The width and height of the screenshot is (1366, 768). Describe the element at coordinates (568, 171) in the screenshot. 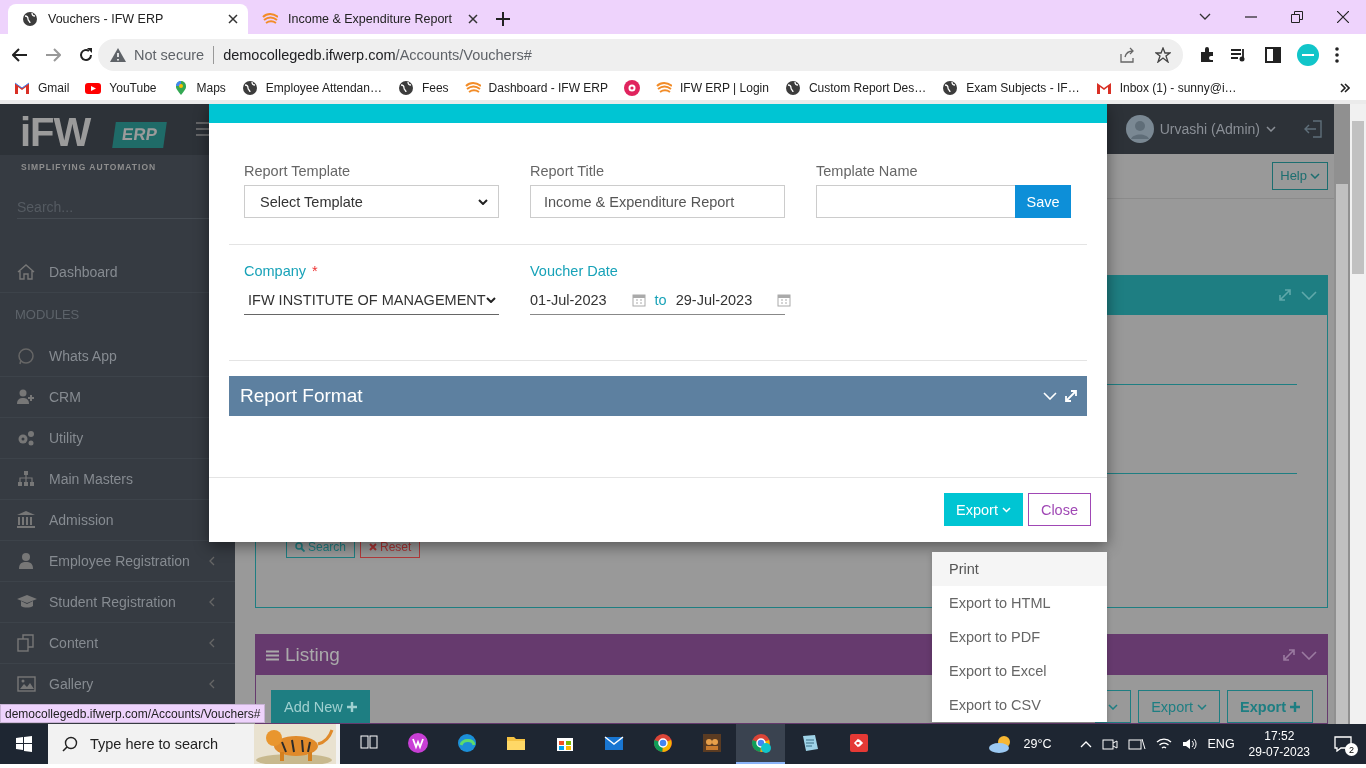

I see `field-label: Report Title` at that location.